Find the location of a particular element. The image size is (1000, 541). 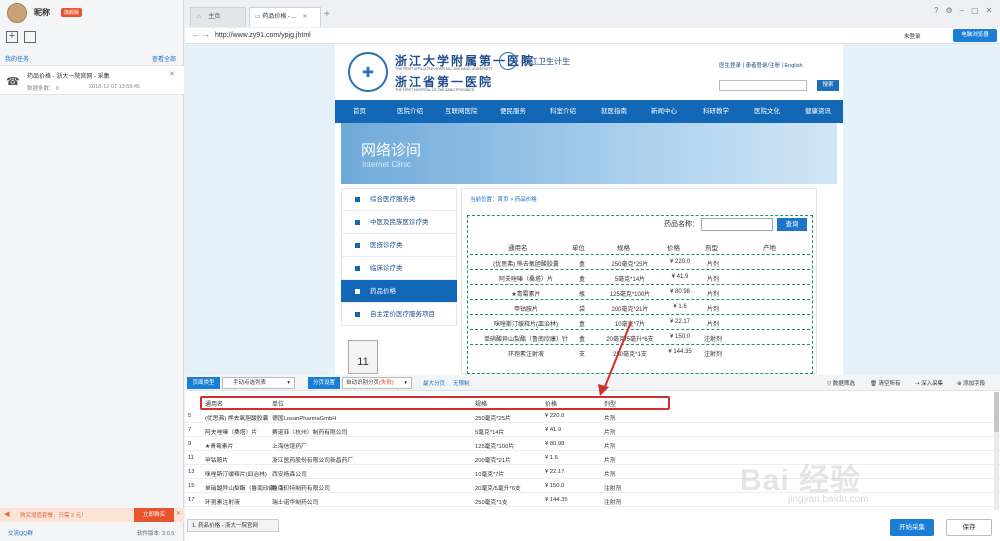

browser-mode-button: 电脑浏览器 is located at coordinates (975, 35).